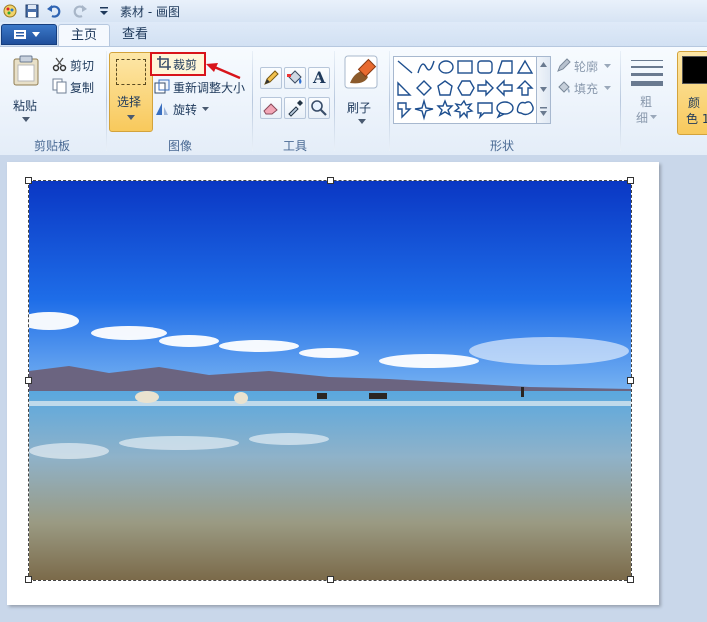  Describe the element at coordinates (353, 11) in the screenshot. I see `title-bar: 素材 - 画图` at that location.